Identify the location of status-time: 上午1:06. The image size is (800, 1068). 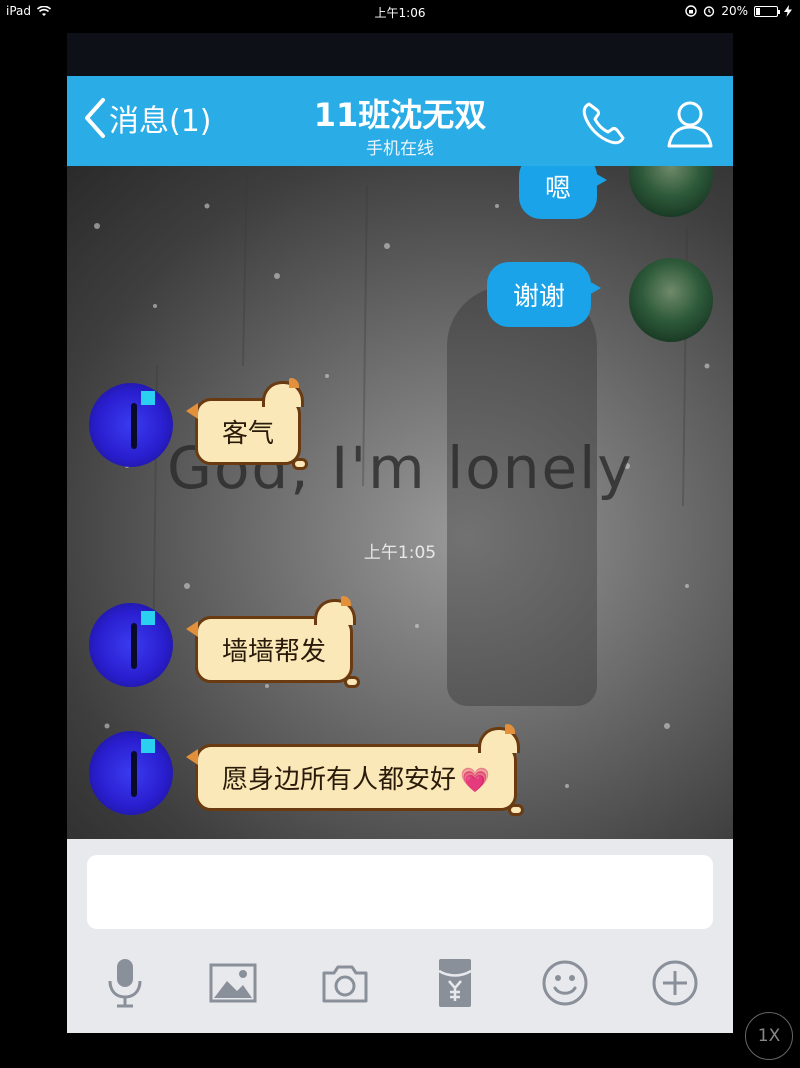
(400, 13).